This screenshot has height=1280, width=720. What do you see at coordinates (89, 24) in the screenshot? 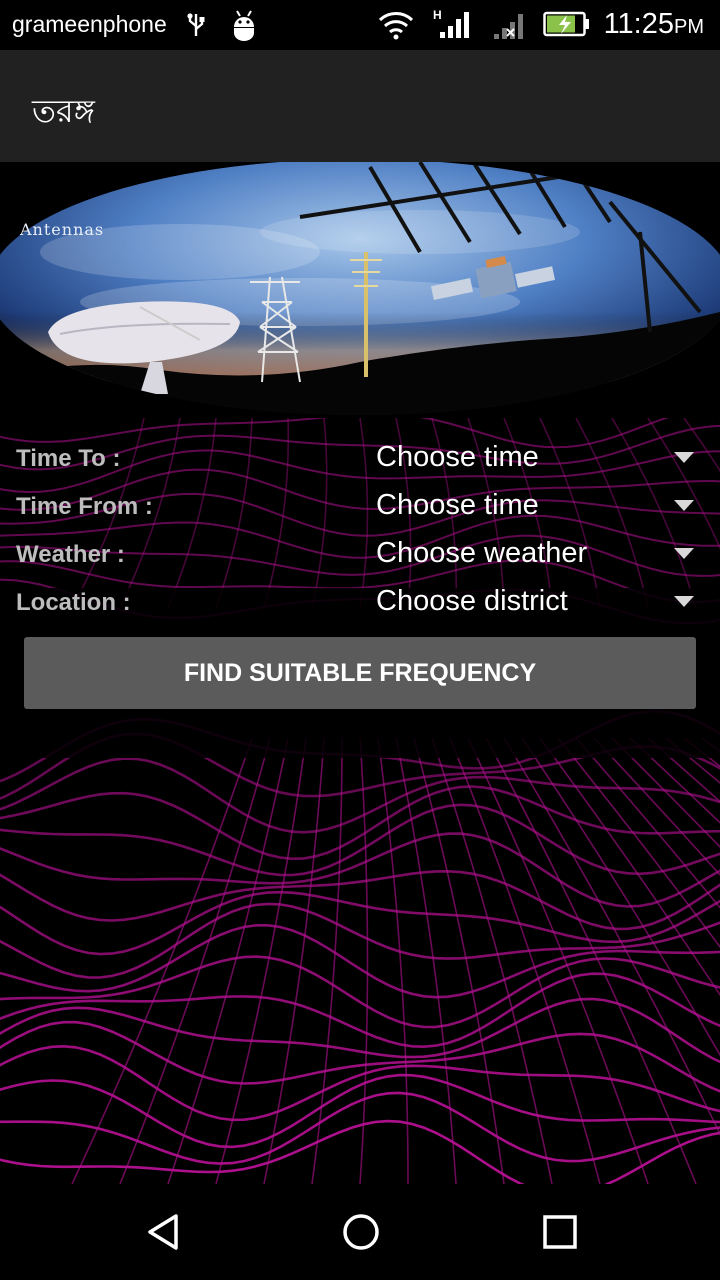
I see `carrier-name: grameenphone` at bounding box center [89, 24].